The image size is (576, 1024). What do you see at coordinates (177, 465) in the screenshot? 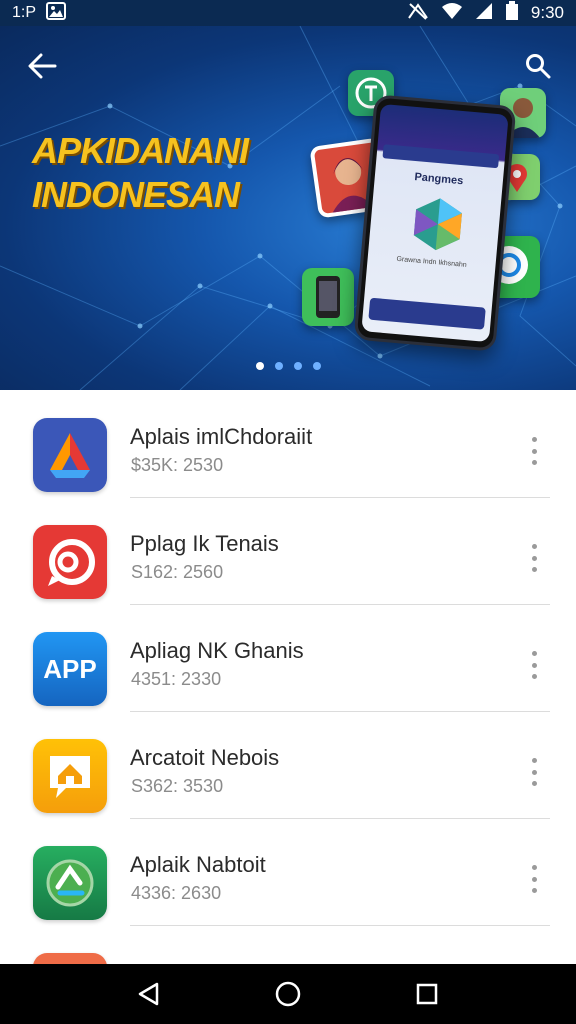
I see `app-meta: $35K: 2530` at bounding box center [177, 465].